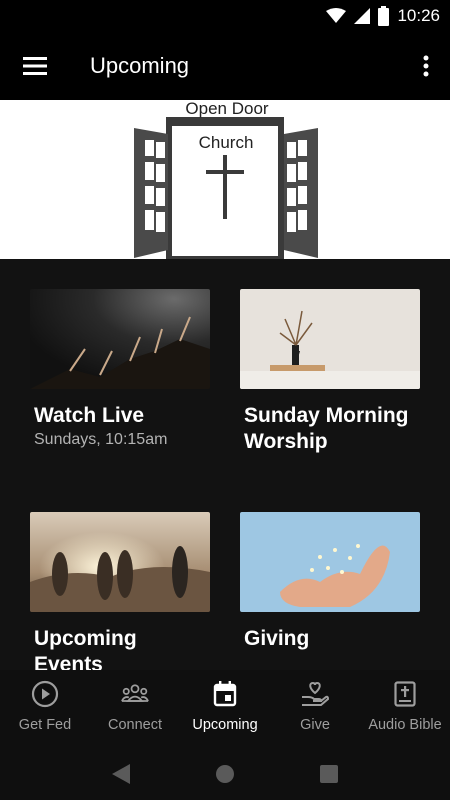  What do you see at coordinates (405, 709) in the screenshot?
I see `nav-item-audio-bible: Audio Bible` at bounding box center [405, 709].